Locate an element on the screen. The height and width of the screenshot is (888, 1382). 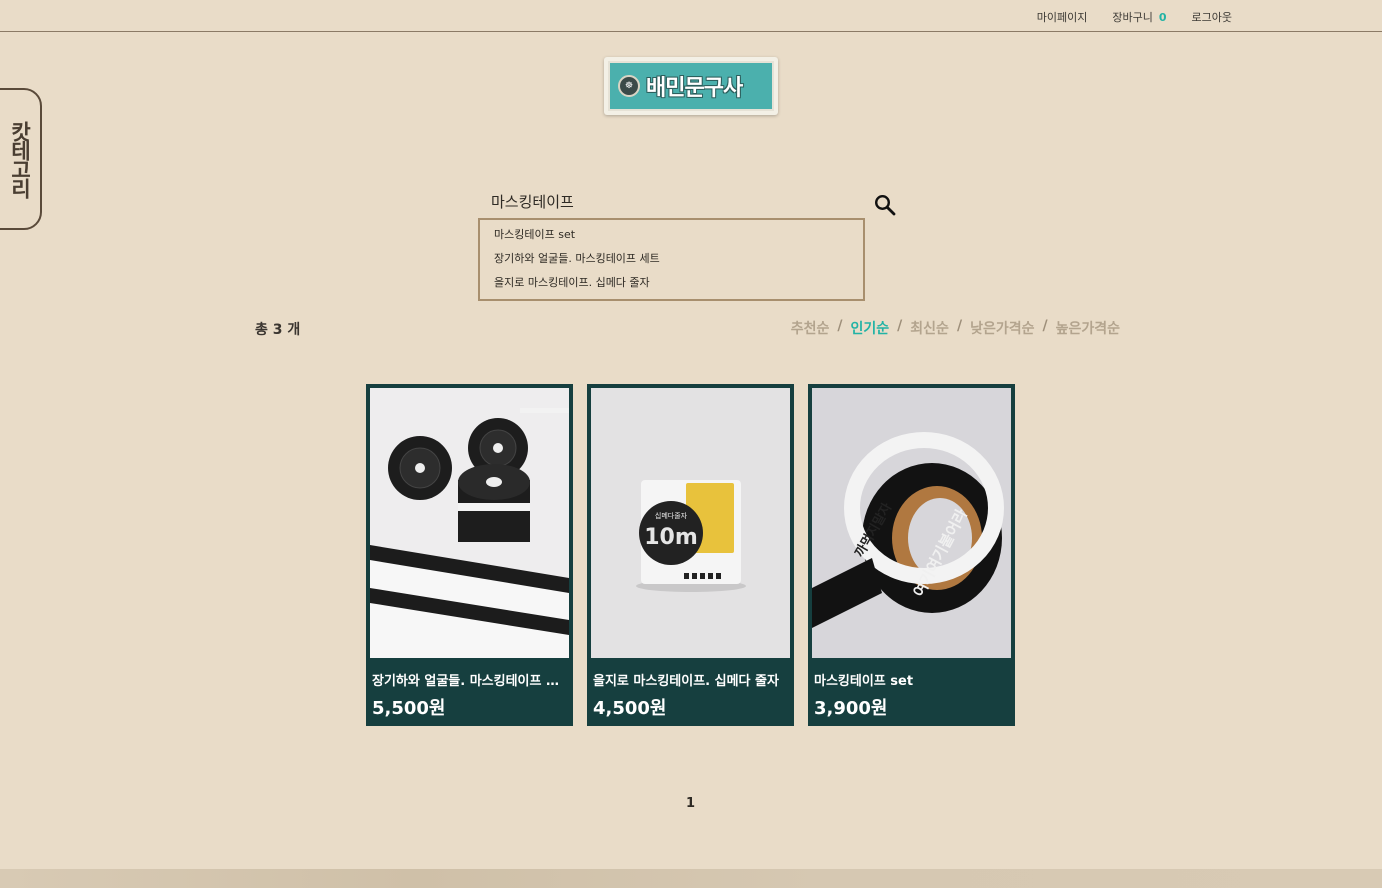
tape-measure-image: 십메다줄자 10m is located at coordinates (690, 523).